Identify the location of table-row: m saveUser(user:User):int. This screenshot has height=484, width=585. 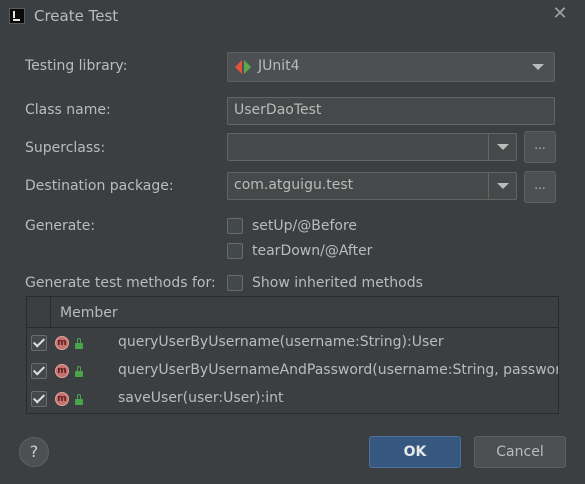
(292, 399).